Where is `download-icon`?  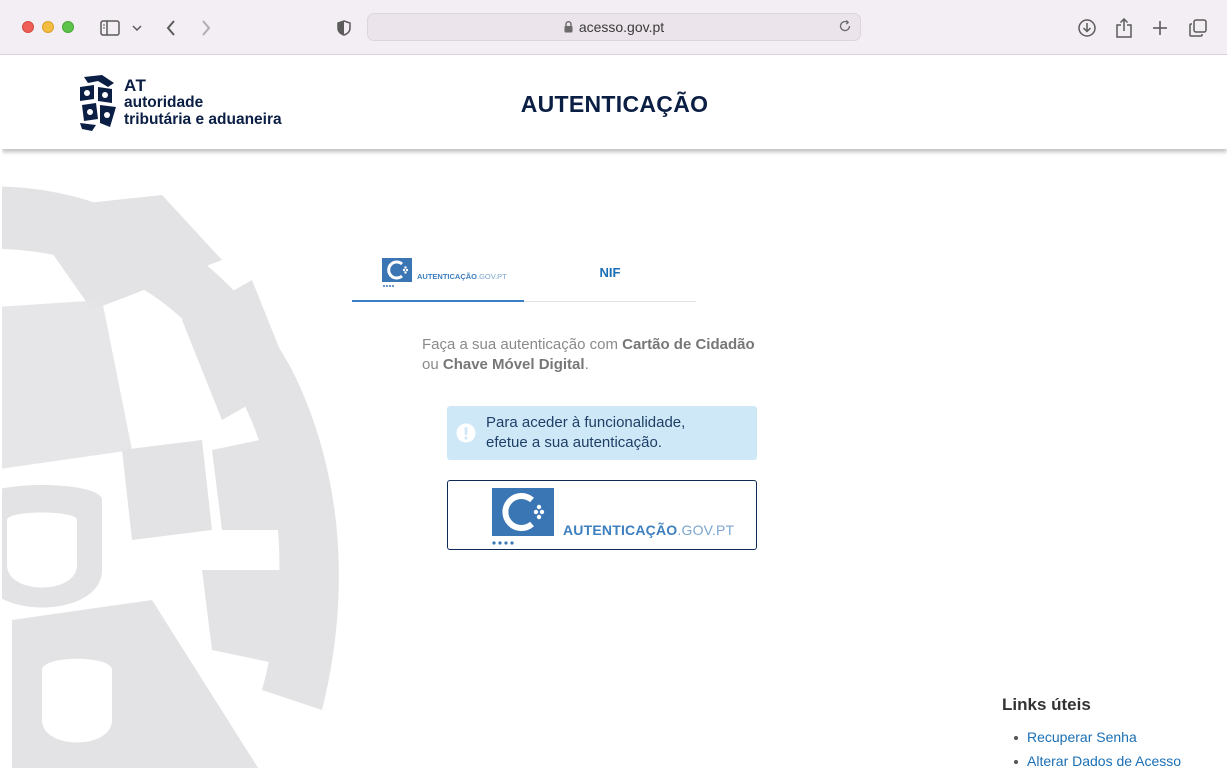
download-icon is located at coordinates (1087, 28).